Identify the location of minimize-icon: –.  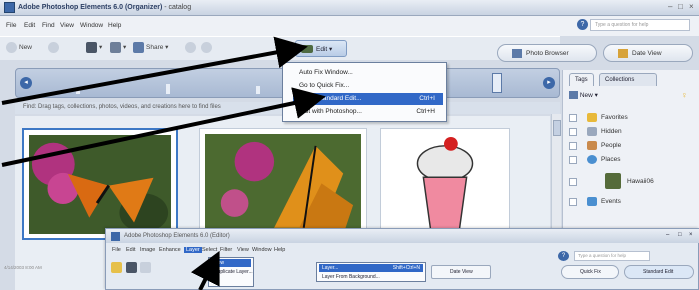
(670, 6).